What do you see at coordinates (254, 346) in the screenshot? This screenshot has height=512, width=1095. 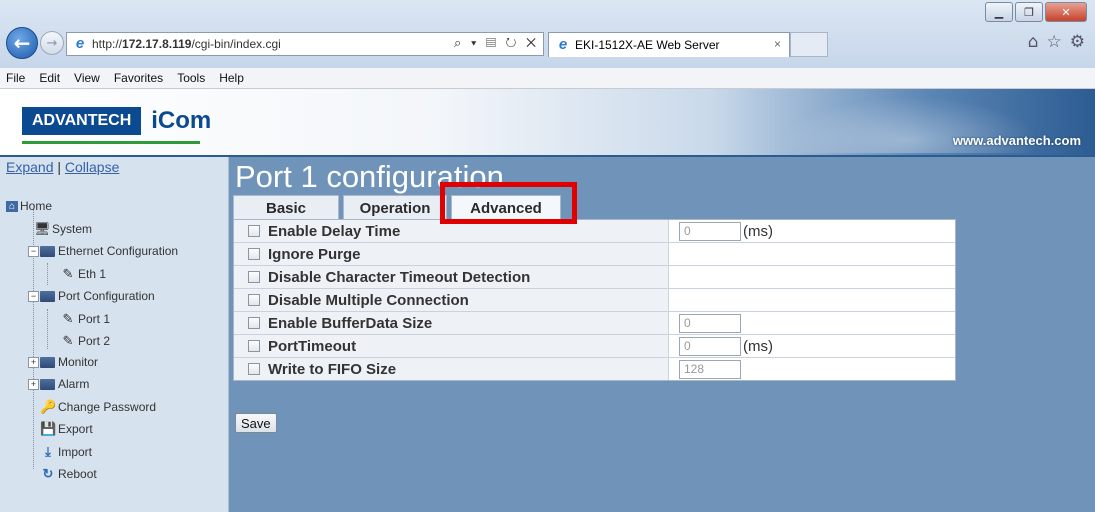 I see `port-timeout-checkbox` at bounding box center [254, 346].